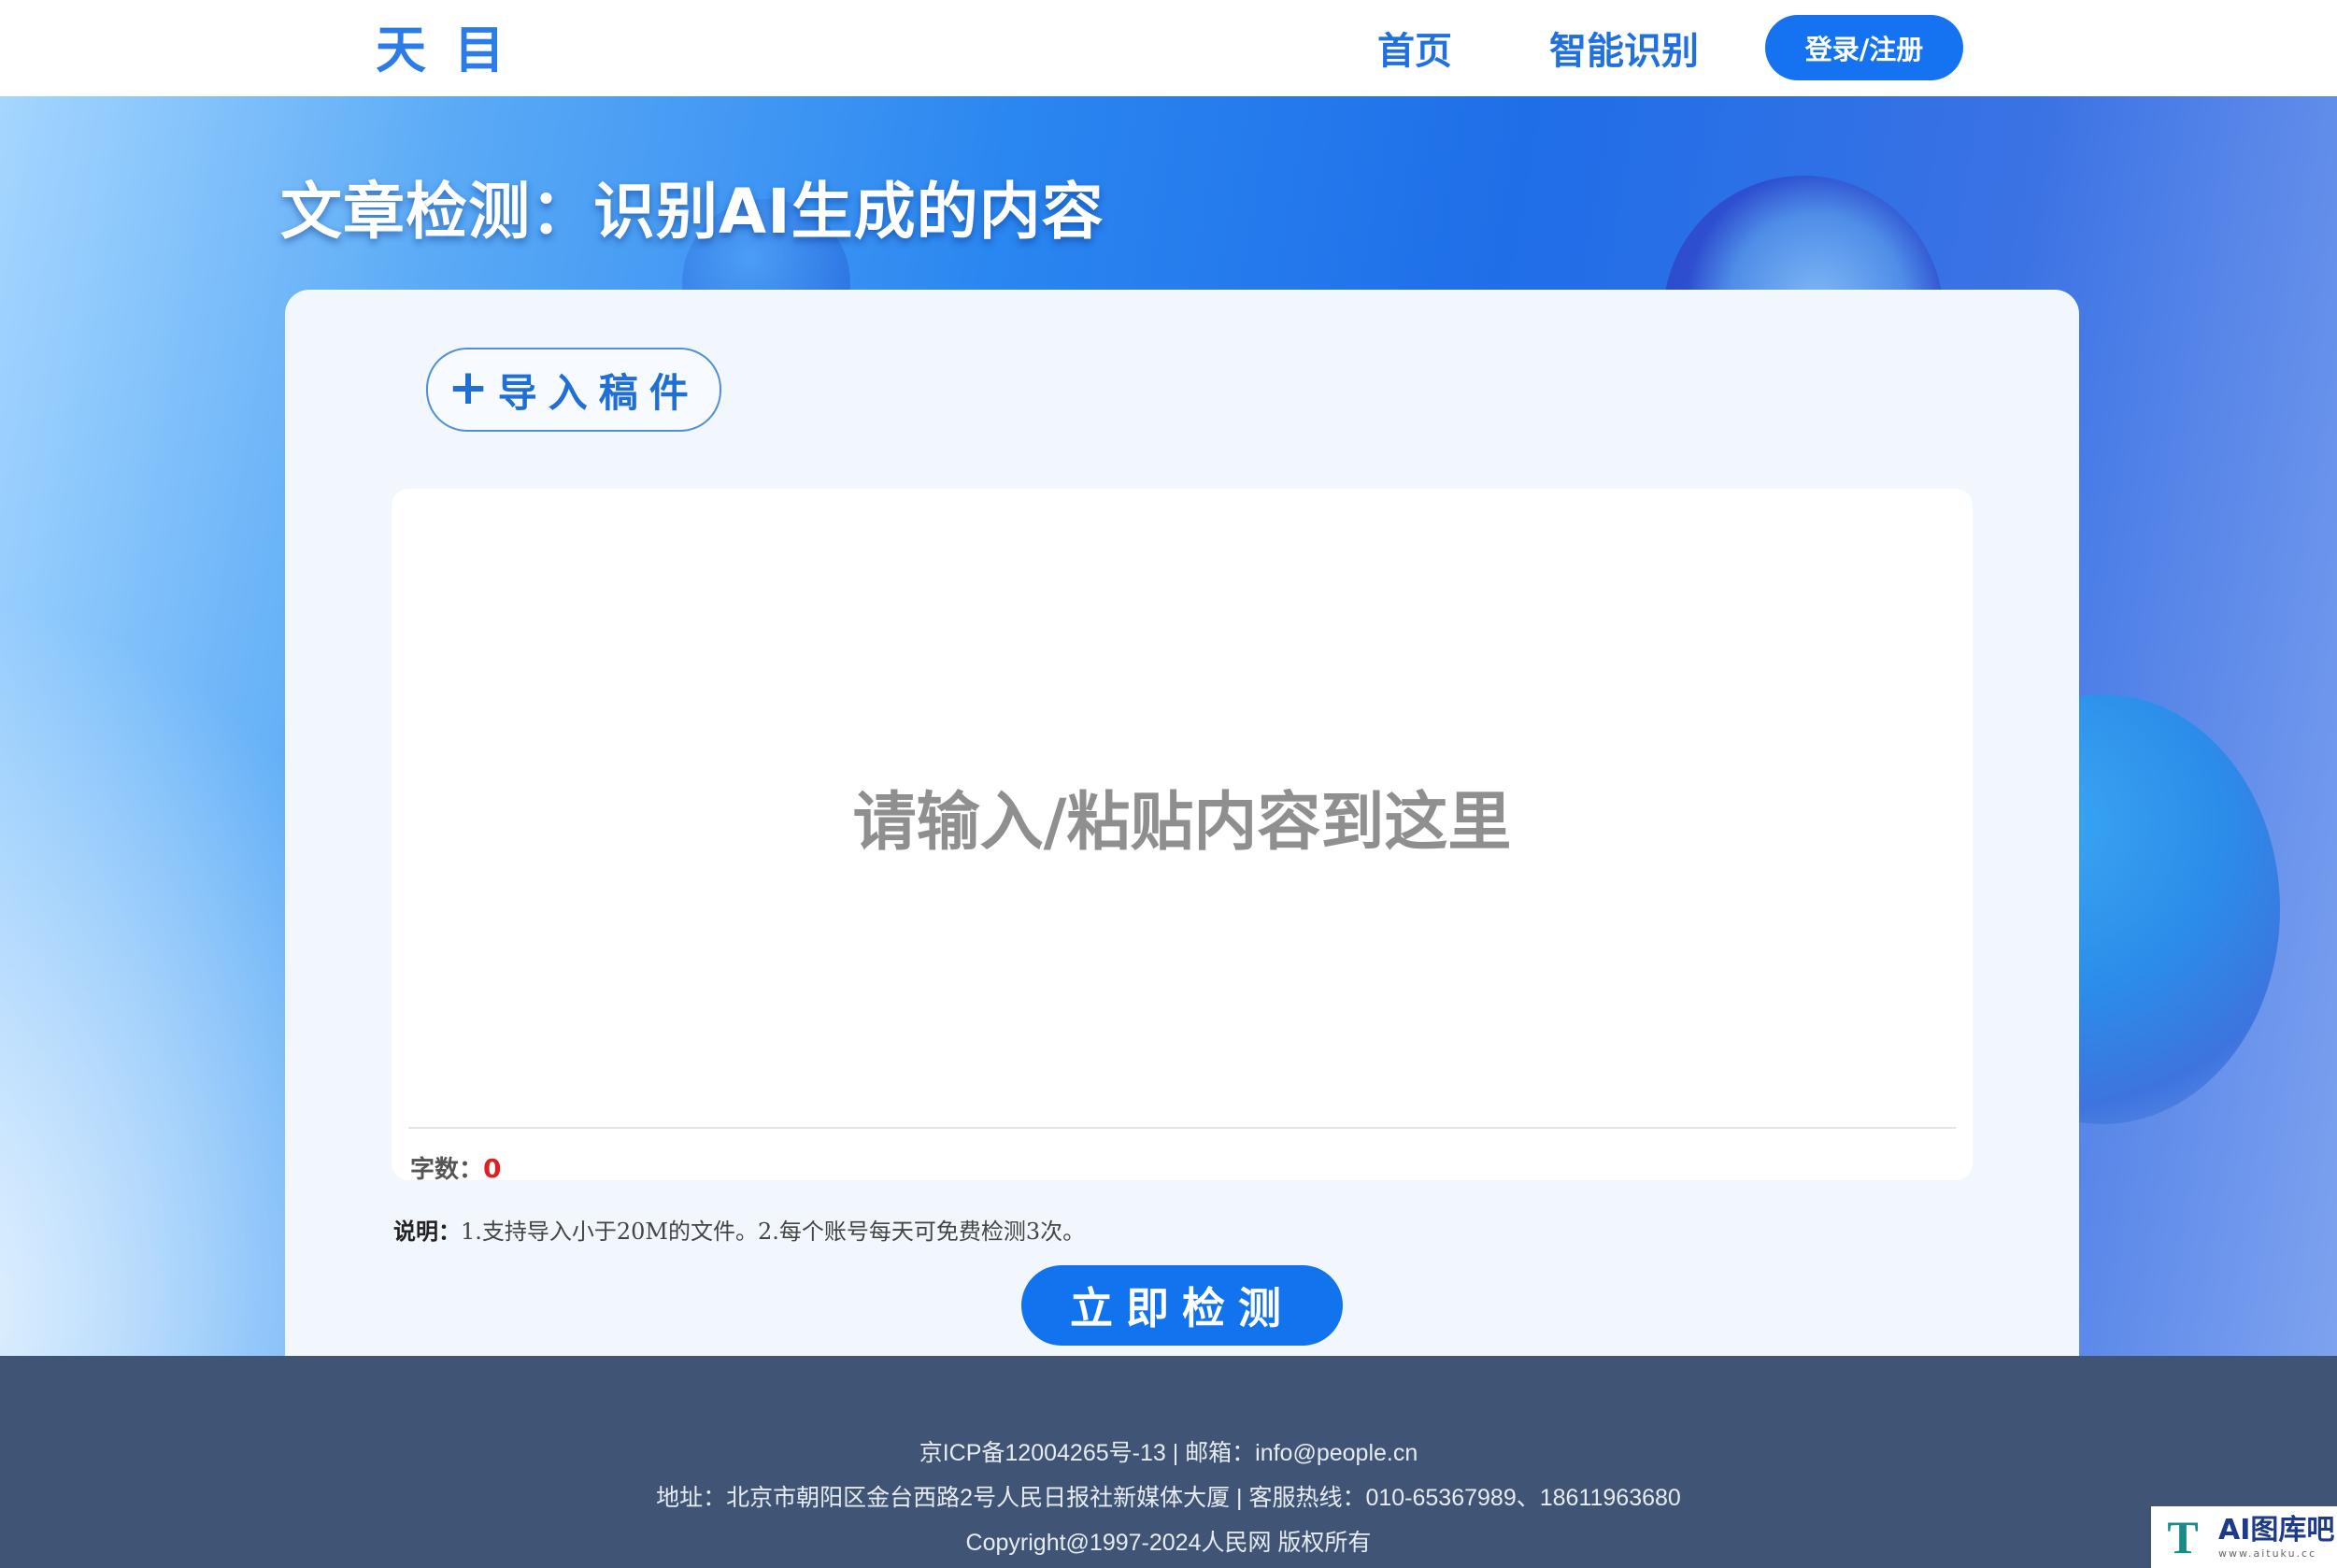 Image resolution: width=2337 pixels, height=1568 pixels. Describe the element at coordinates (598, 393) in the screenshot. I see `import-button-label: 导入稿件` at that location.